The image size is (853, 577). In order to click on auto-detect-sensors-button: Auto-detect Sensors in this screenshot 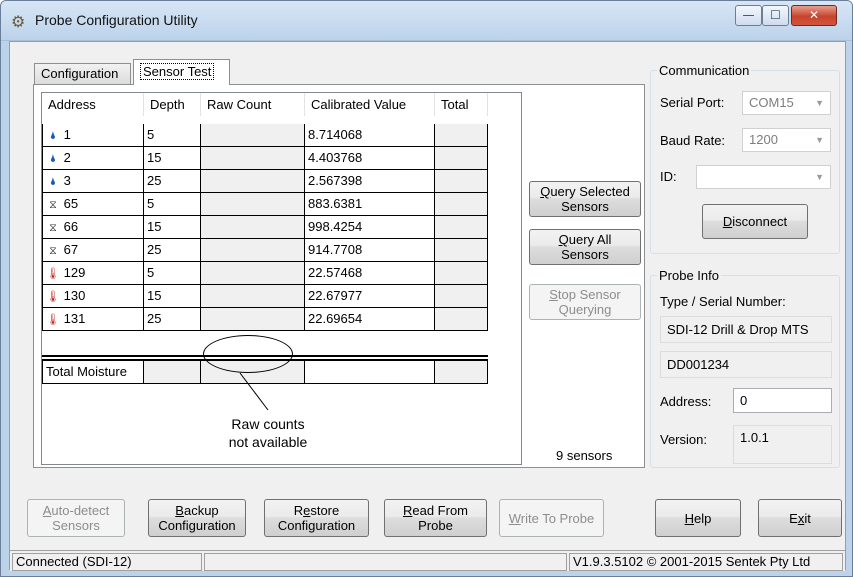, I will do `click(76, 518)`.